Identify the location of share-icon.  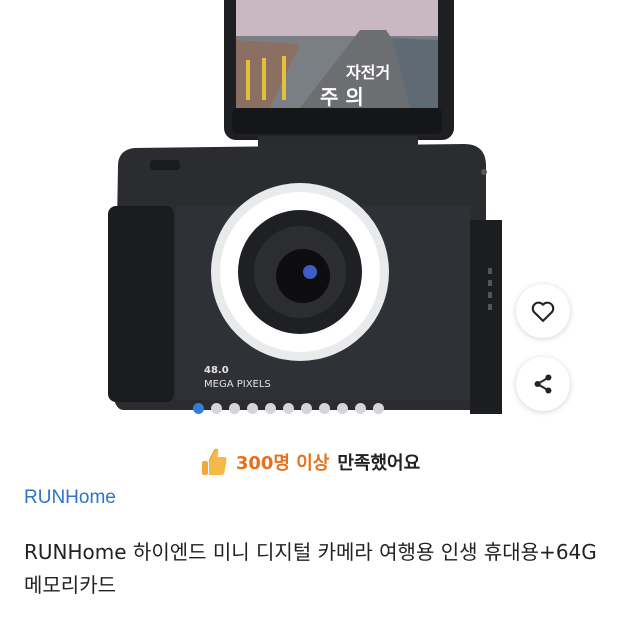
(543, 384).